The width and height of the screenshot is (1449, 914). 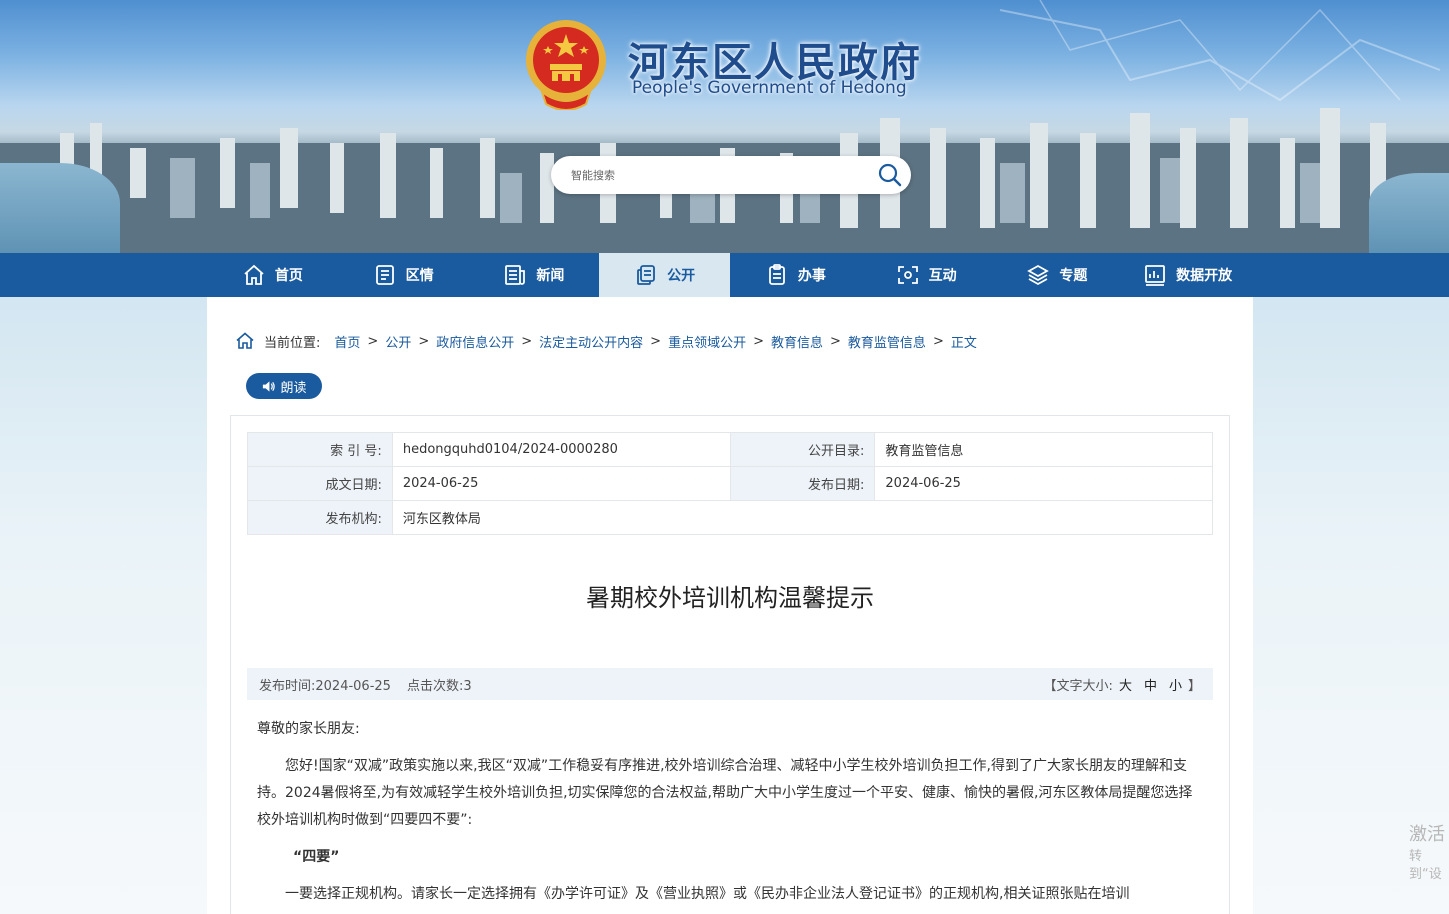 What do you see at coordinates (797, 341) in the screenshot?
I see `breadcrumb-link: 教育信息` at bounding box center [797, 341].